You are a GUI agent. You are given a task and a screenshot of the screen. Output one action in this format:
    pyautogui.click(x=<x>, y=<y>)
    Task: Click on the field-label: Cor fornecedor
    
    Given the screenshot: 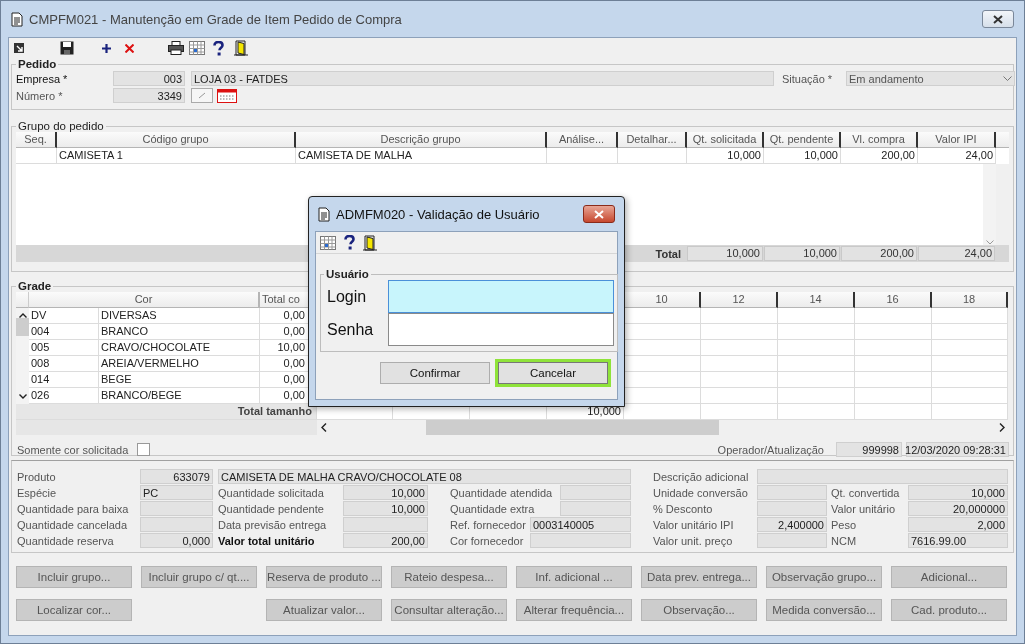 What is the action you would take?
    pyautogui.click(x=487, y=540)
    